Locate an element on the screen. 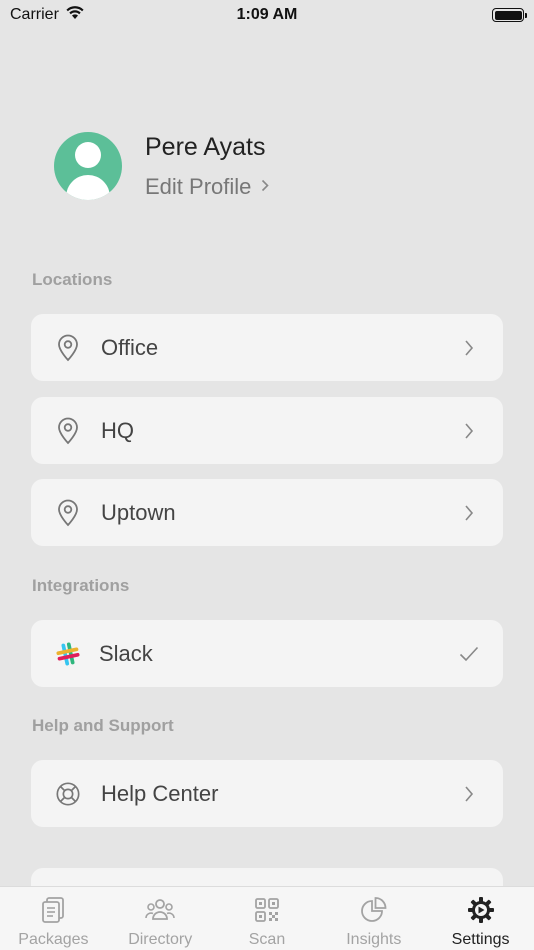 The height and width of the screenshot is (950, 534). section-title-help: Help and Support is located at coordinates (103, 725).